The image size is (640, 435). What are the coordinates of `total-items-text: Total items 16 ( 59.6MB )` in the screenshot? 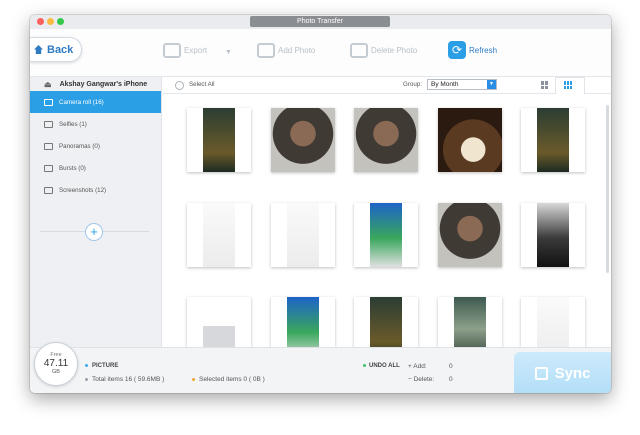 It's located at (128, 379).